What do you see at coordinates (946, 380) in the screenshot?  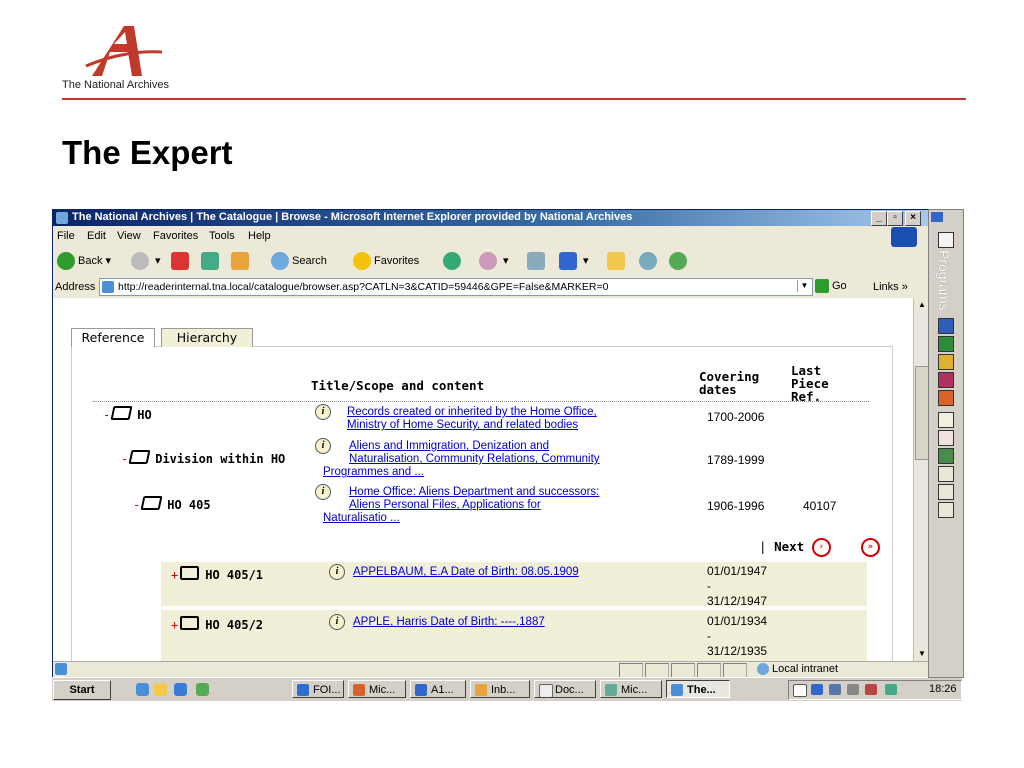 I see `access-icon` at bounding box center [946, 380].